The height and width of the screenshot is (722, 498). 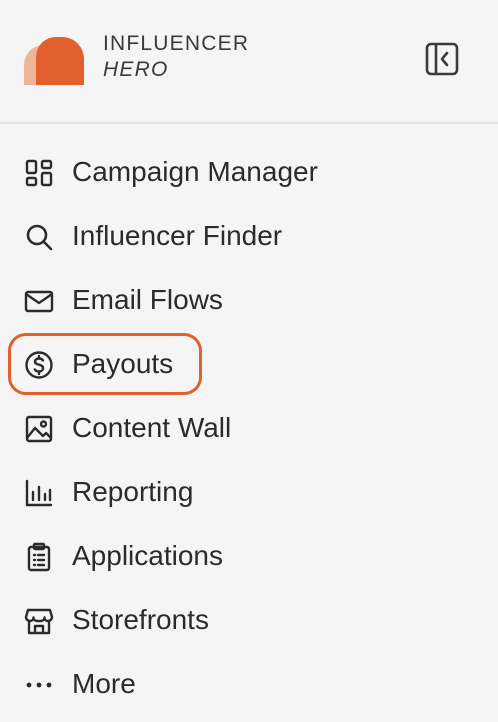 I want to click on brand-name-line1: INFLUENCER, so click(x=176, y=43).